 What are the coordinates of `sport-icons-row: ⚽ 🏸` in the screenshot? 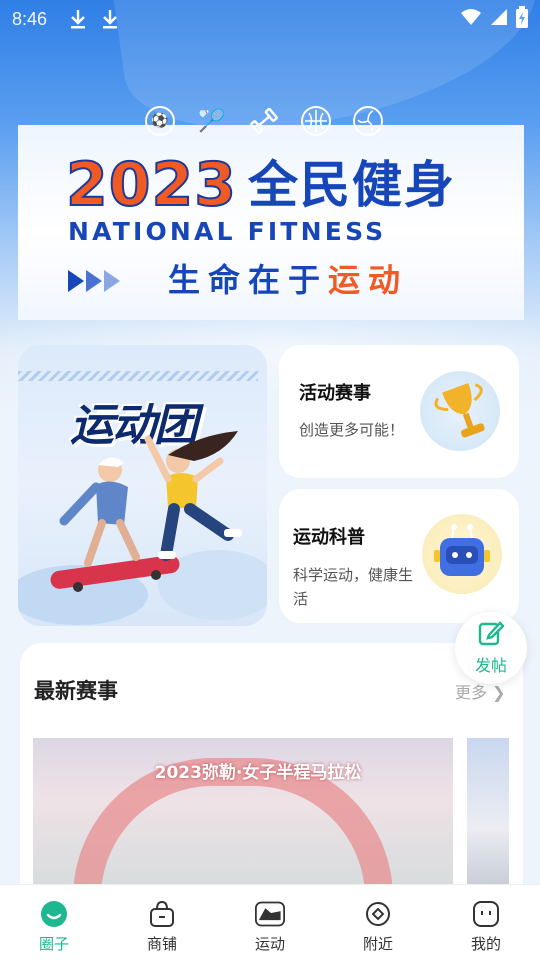 It's located at (264, 121).